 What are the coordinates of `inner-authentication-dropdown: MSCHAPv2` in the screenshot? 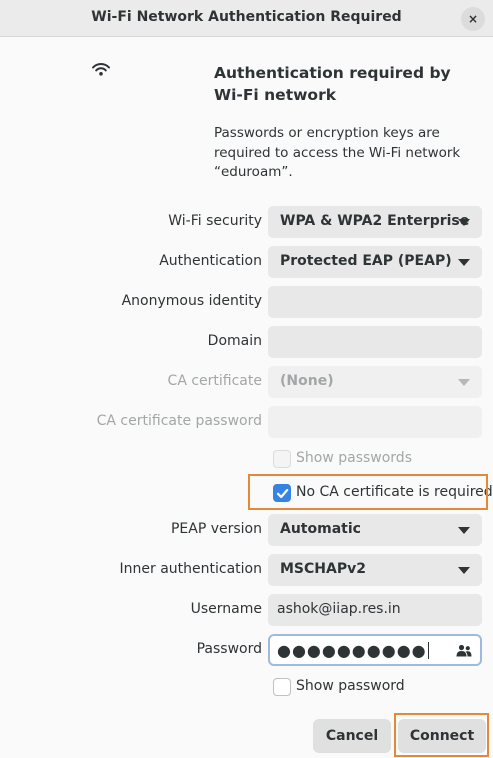 It's located at (375, 570).